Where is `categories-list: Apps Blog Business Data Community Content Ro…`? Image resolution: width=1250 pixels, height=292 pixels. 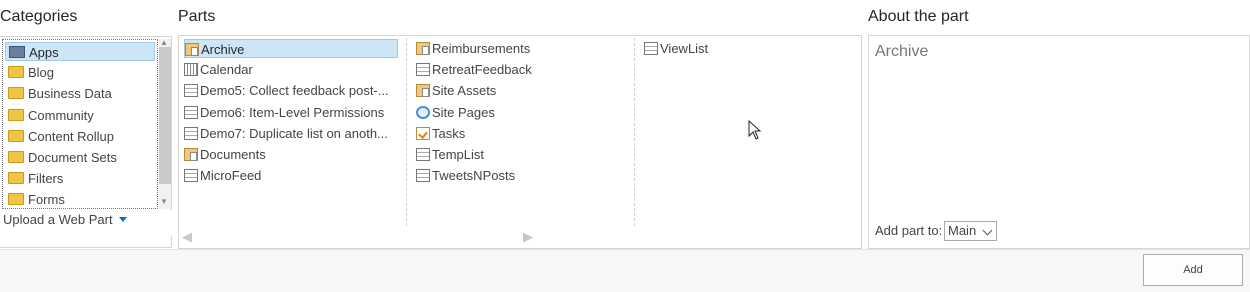
categories-list: Apps Blog Business Data Community Content Ro… is located at coordinates (80, 124).